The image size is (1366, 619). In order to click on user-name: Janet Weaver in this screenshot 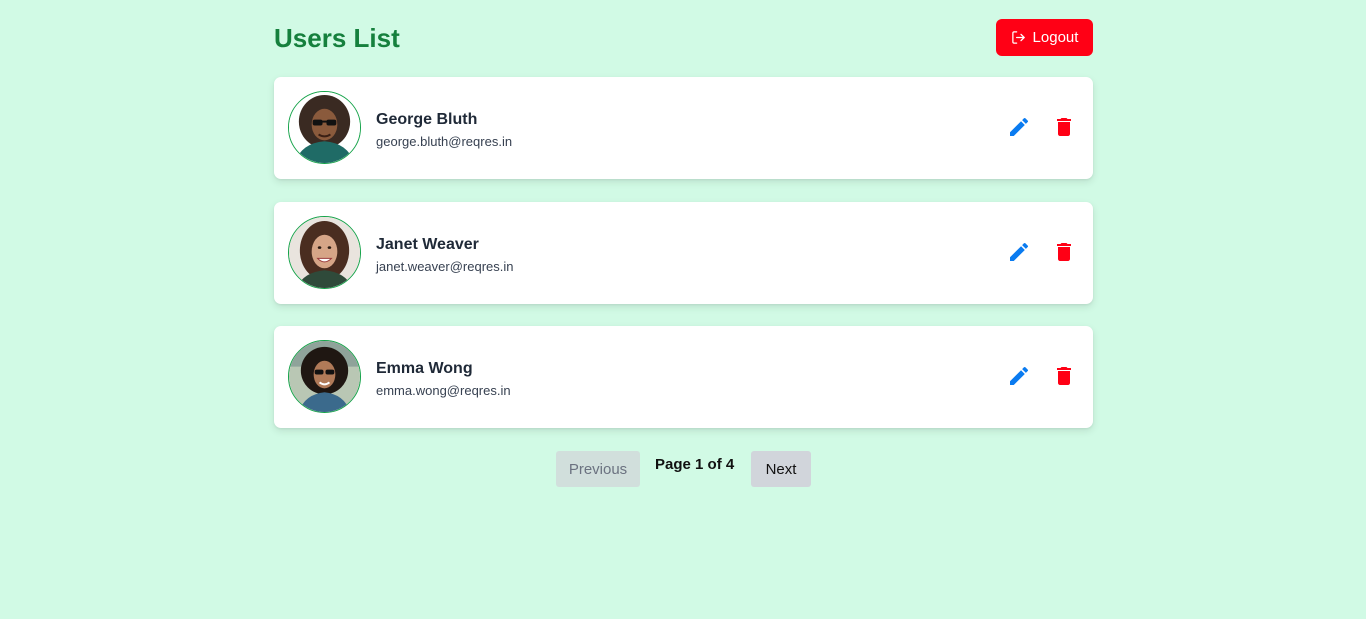, I will do `click(427, 244)`.